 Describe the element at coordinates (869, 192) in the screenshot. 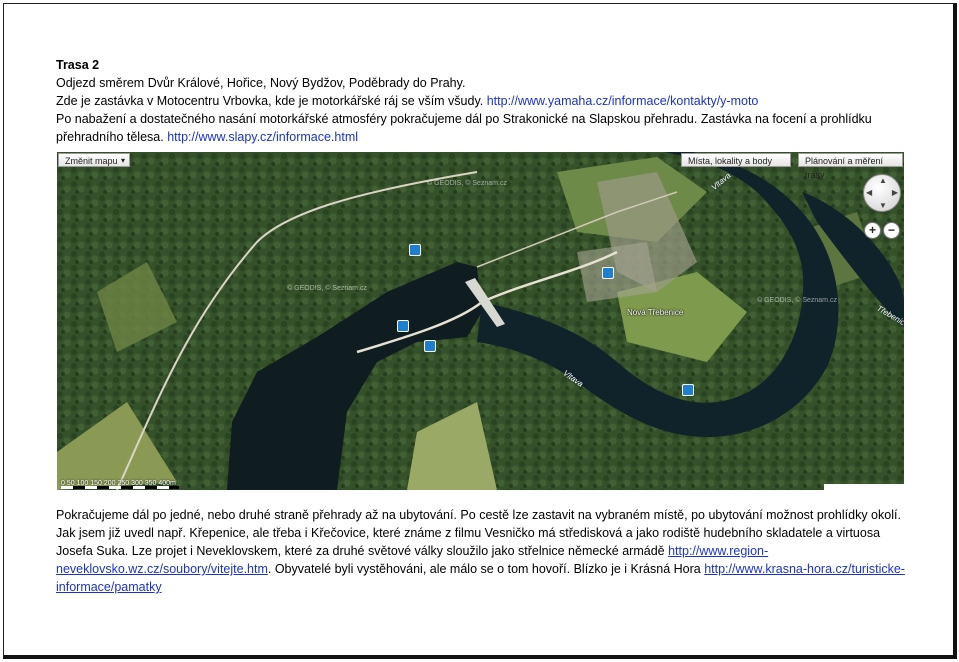

I see `pan-left-icon: ◀` at that location.